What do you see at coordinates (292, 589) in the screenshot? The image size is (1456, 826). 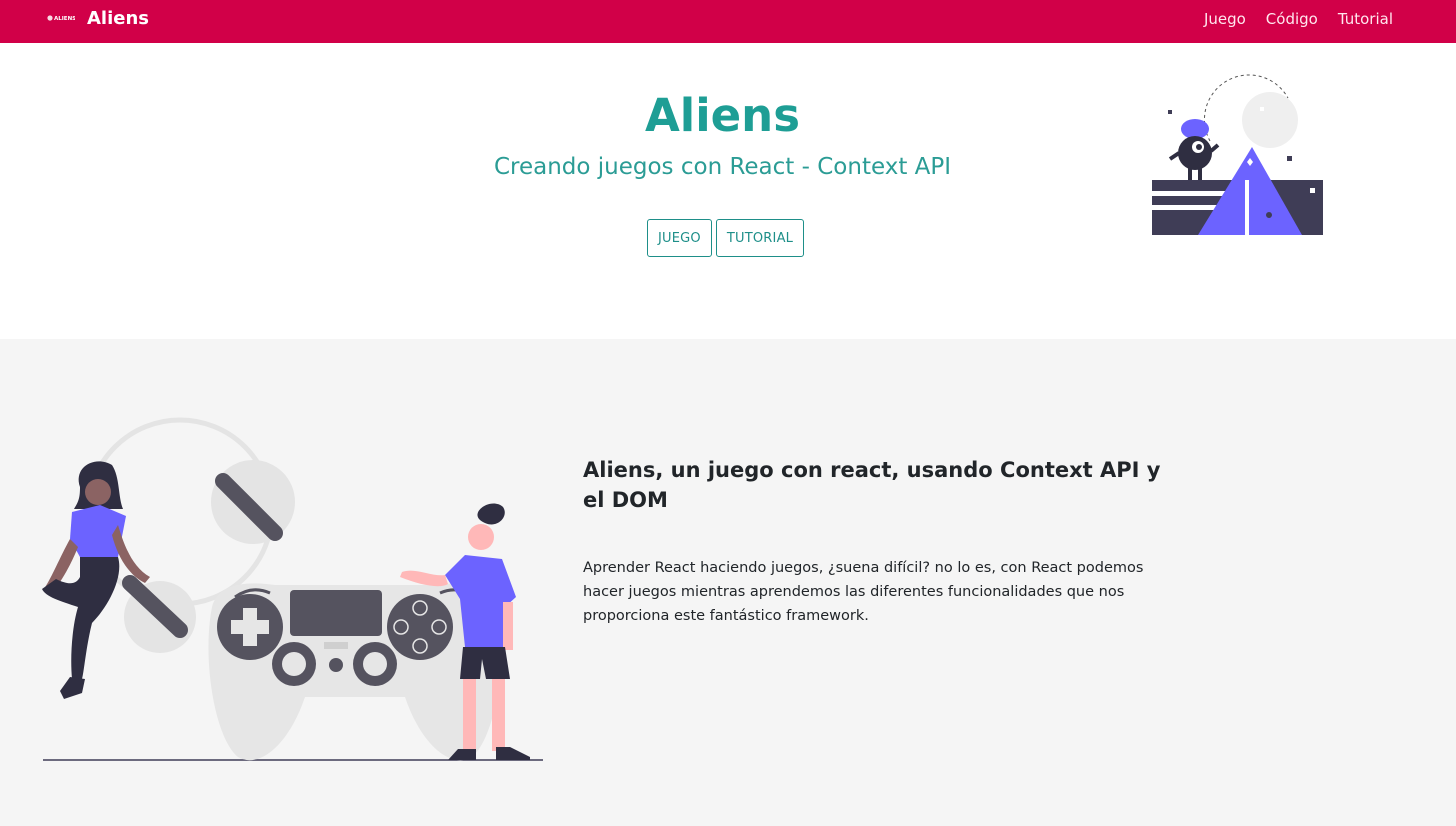 I see `gamepad-people-illustration` at bounding box center [292, 589].